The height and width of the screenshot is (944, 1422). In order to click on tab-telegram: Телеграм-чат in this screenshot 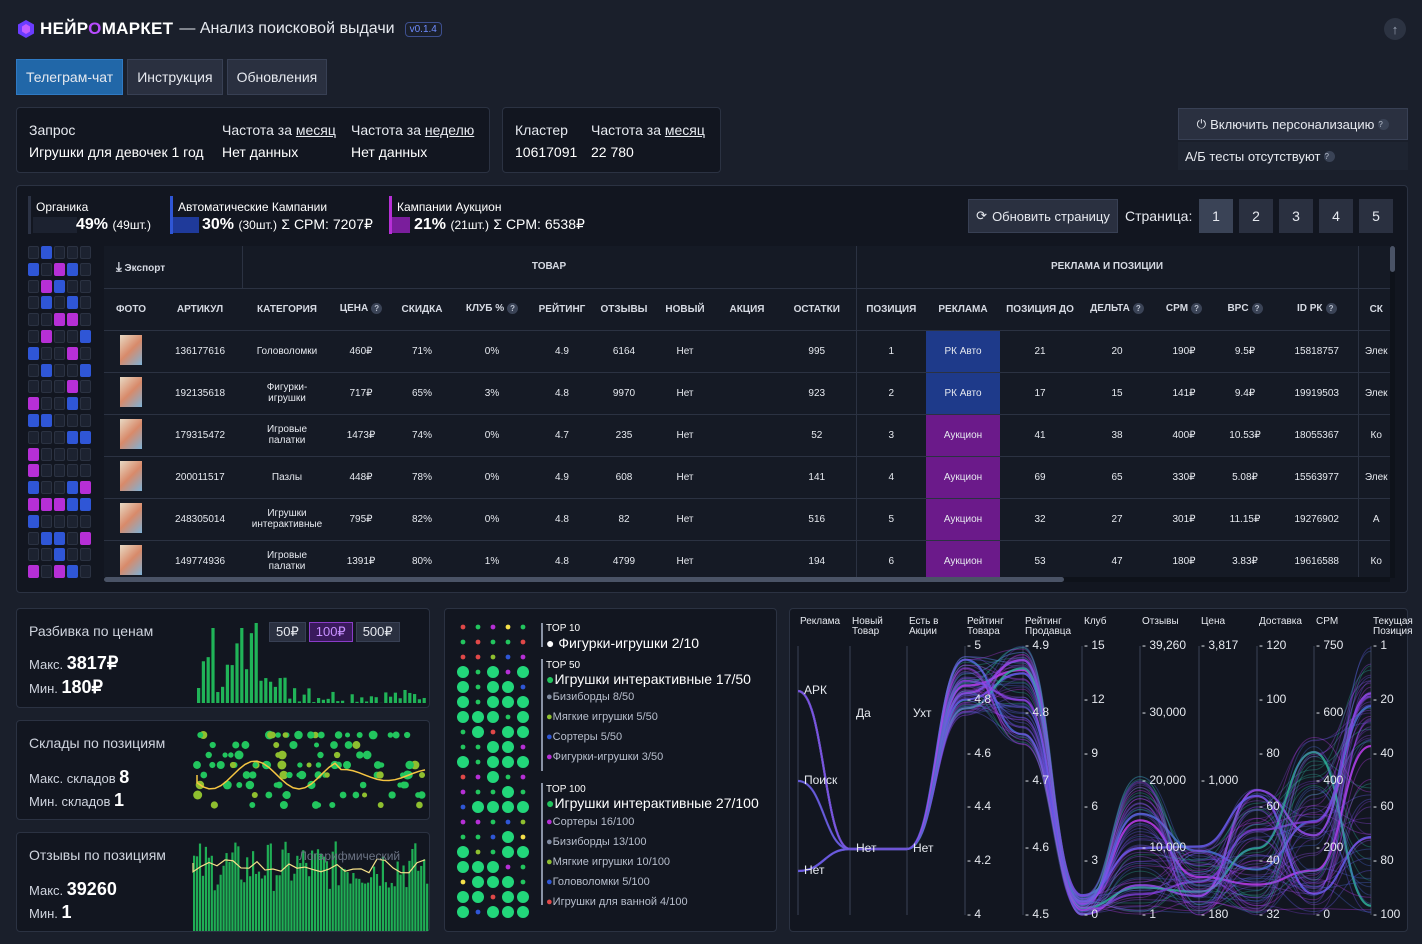, I will do `click(70, 77)`.